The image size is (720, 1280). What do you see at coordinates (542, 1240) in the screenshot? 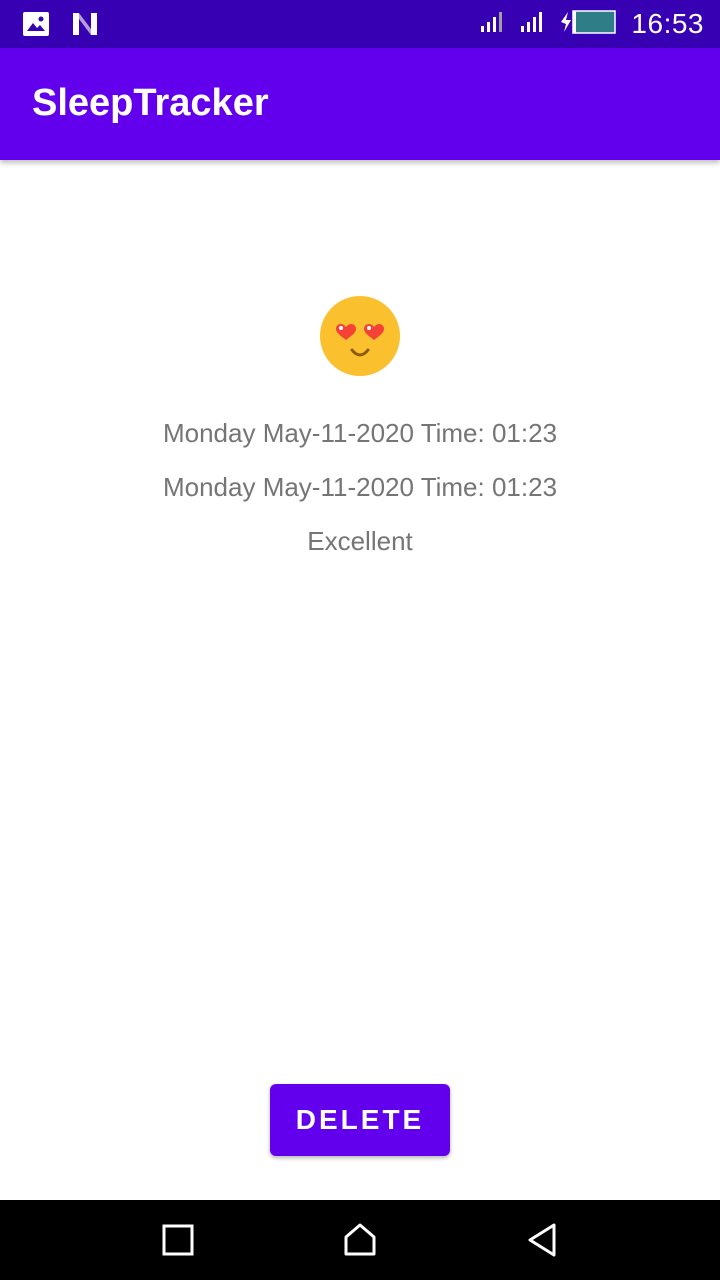
I see `back-icon` at bounding box center [542, 1240].